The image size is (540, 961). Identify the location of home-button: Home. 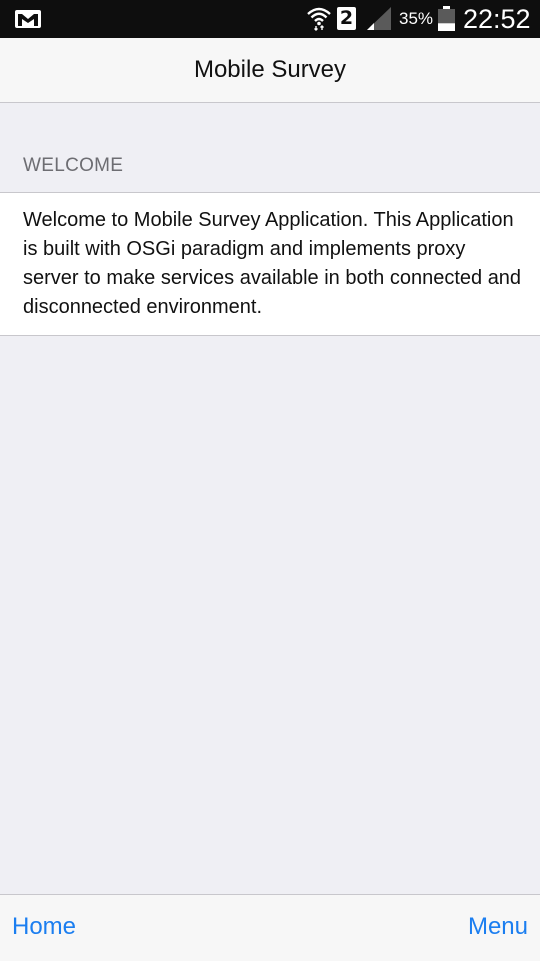
(44, 927).